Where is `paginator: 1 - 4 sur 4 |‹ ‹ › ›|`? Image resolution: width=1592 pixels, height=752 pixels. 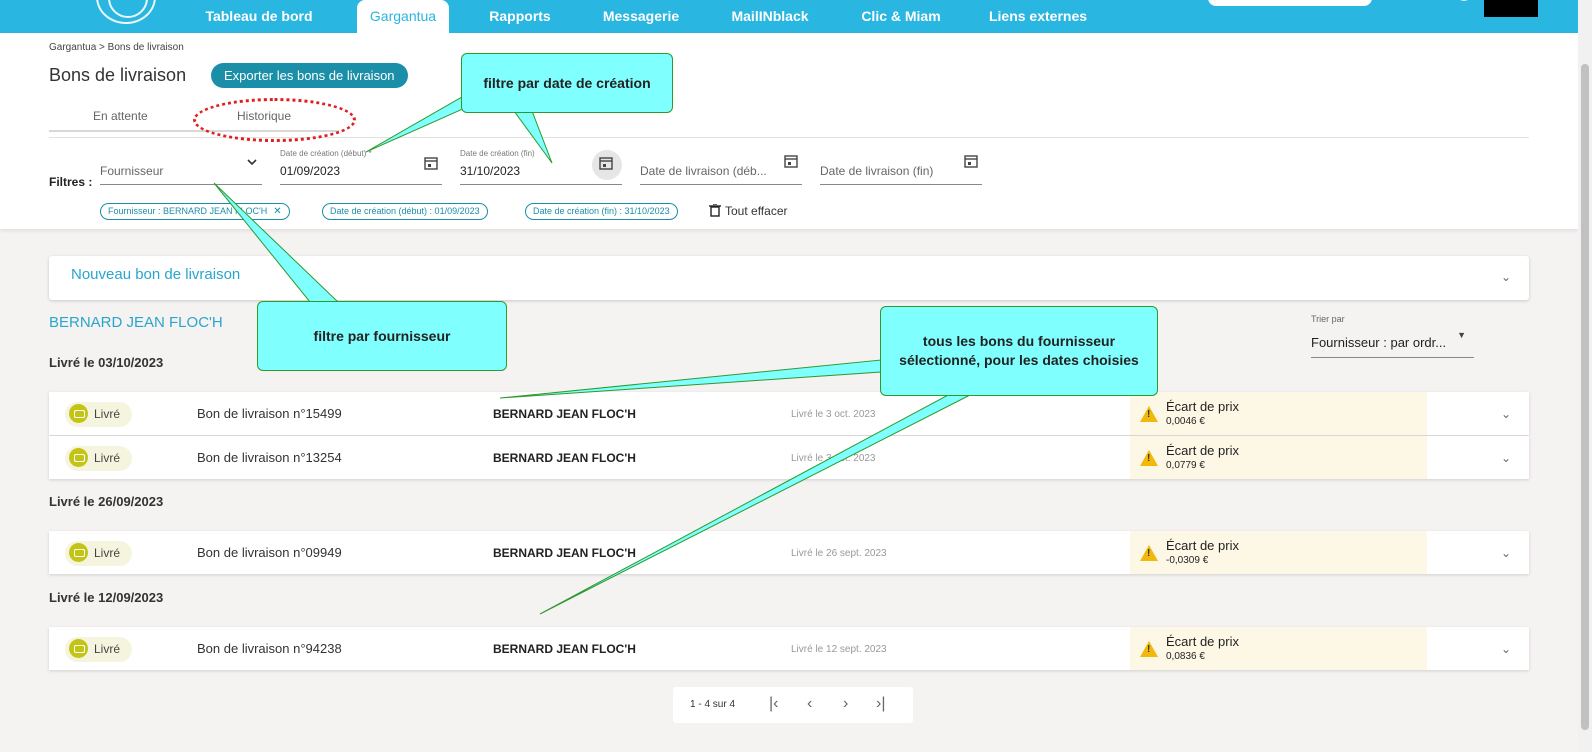 paginator: 1 - 4 sur 4 |‹ ‹ › ›| is located at coordinates (793, 705).